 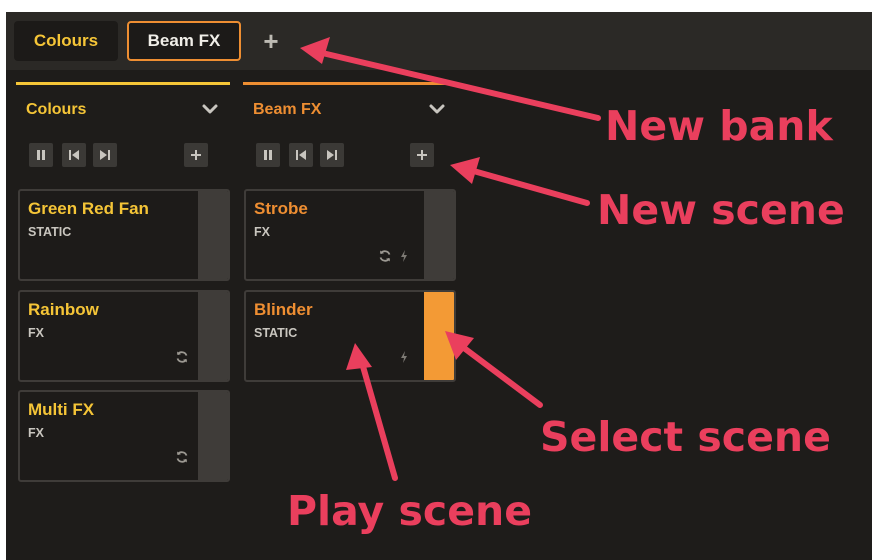 I want to click on scene-card: Multi FX FX, so click(x=124, y=436).